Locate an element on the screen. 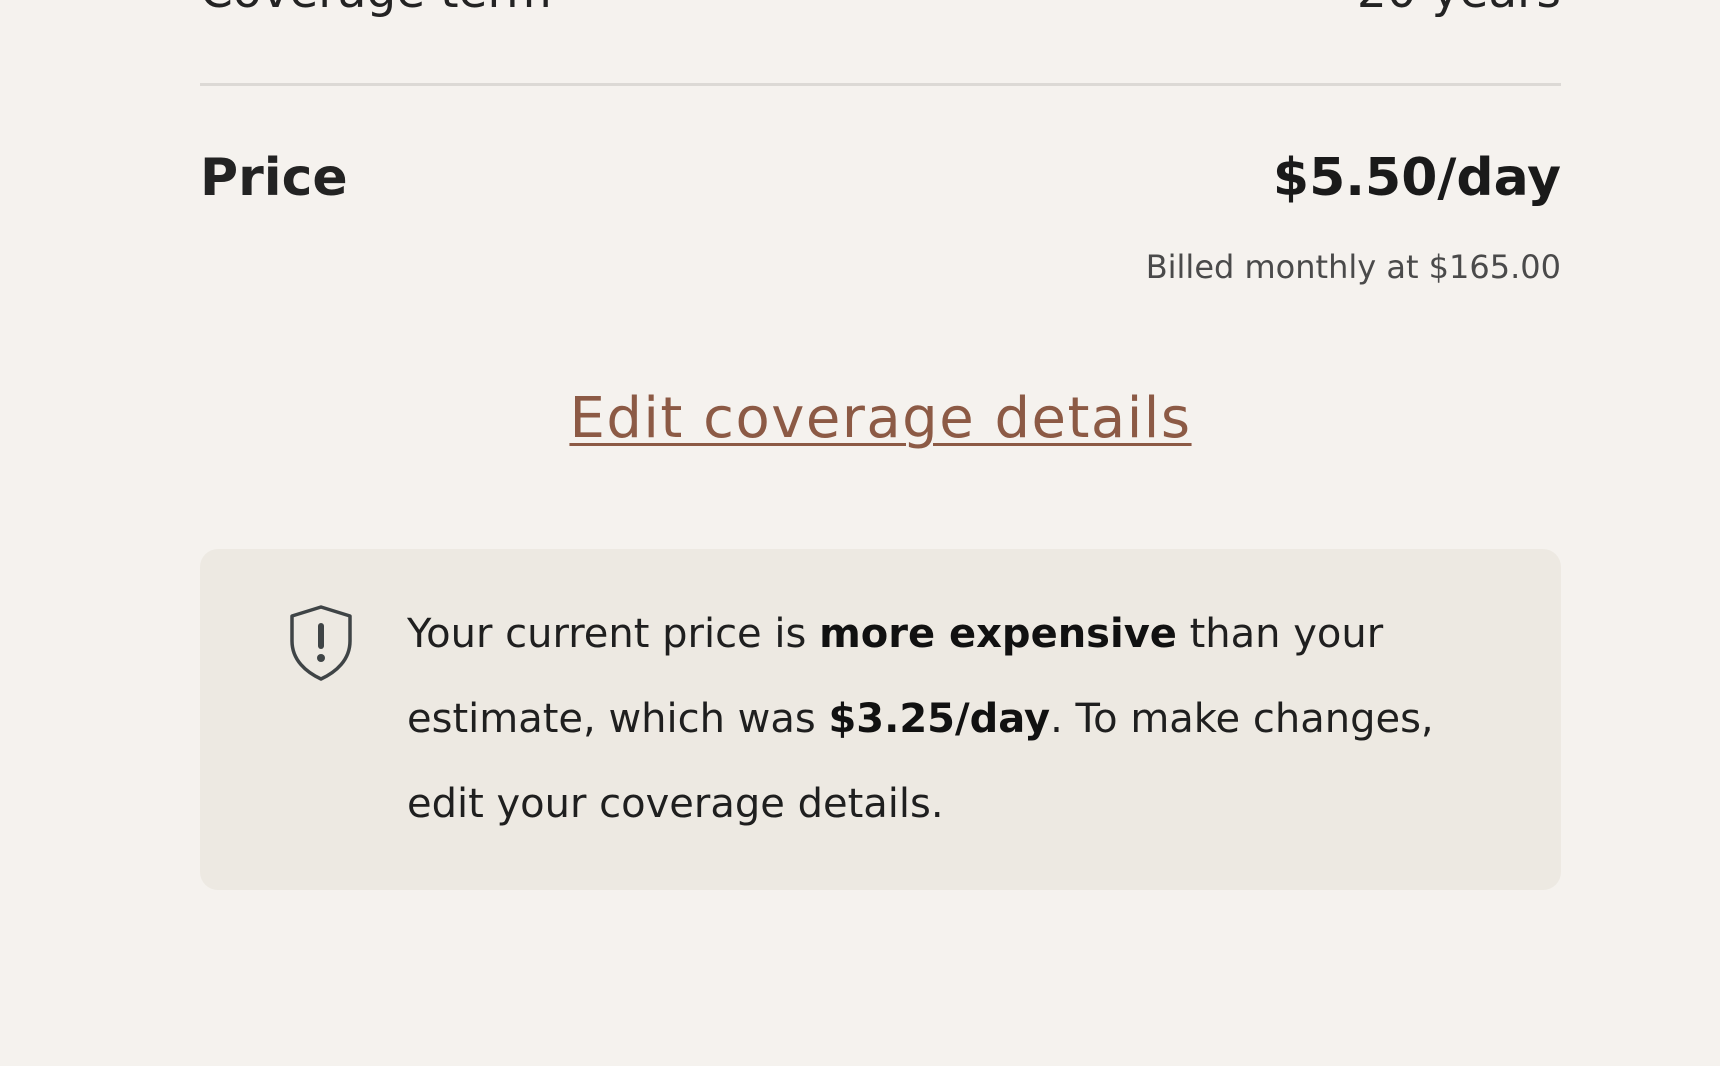 Image resolution: width=1720 pixels, height=1066 pixels. edit-coverage-details-link: Edit coverage details is located at coordinates (880, 419).